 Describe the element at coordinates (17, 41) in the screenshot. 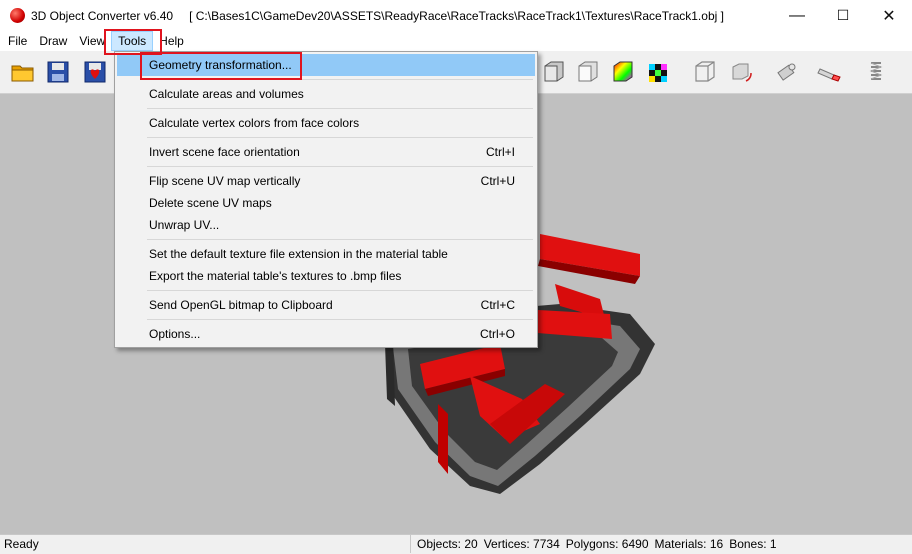

I see `menu-file: File` at that location.